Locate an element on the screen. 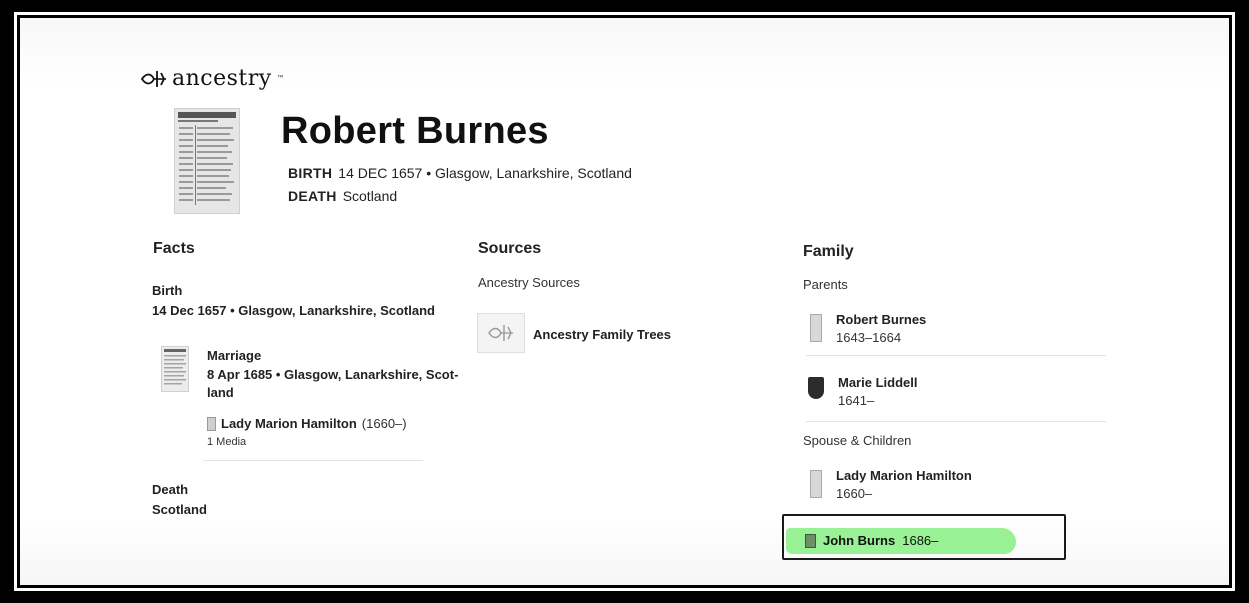  spouse-name: Lady Marion Hamilton is located at coordinates (904, 475).